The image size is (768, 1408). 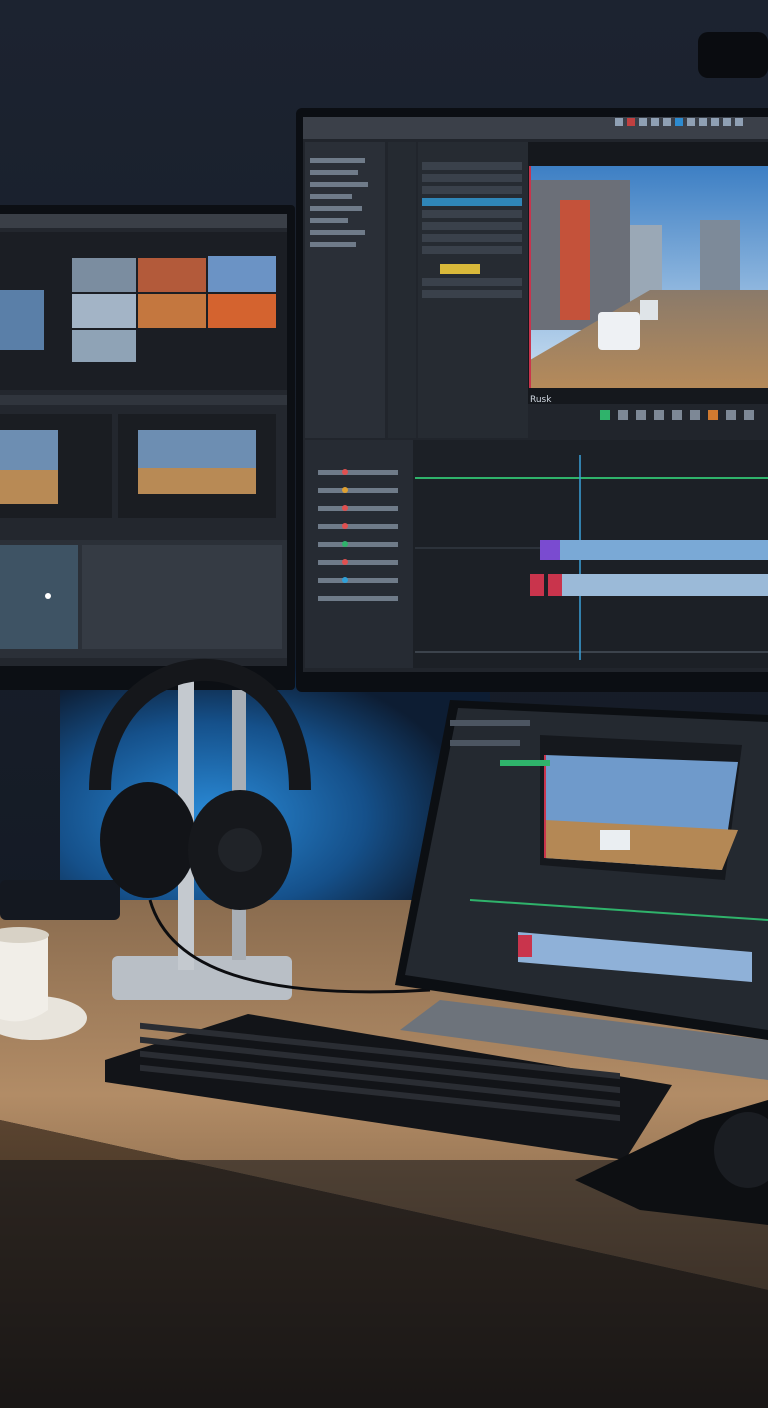 I want to click on viewer-image, so click(x=648, y=277).